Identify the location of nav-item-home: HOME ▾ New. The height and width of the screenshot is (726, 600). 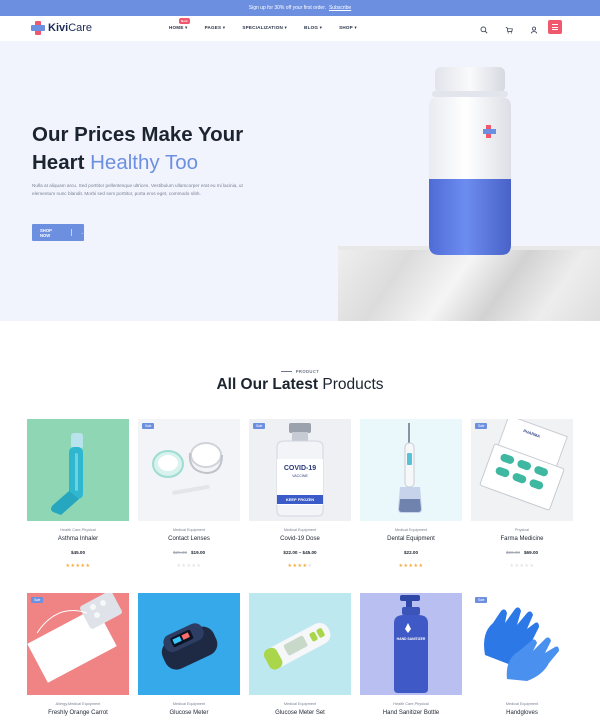
(179, 24).